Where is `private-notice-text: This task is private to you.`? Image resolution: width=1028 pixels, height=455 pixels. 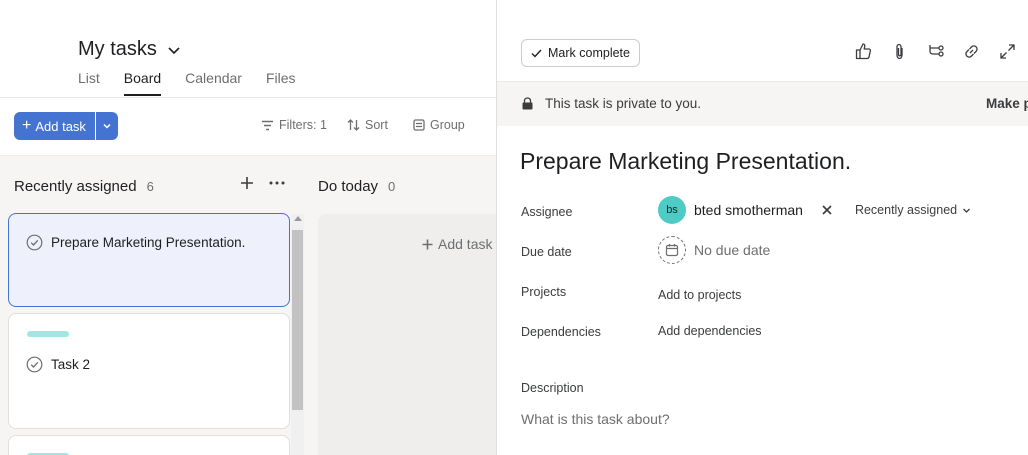
private-notice-text: This task is private to you. is located at coordinates (623, 103).